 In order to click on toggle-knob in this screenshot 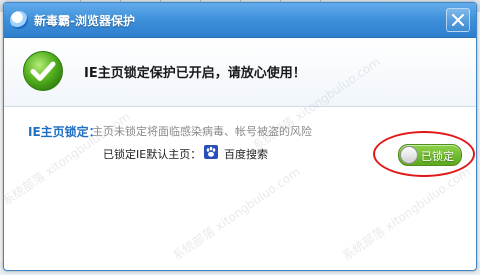, I will do `click(409, 155)`.